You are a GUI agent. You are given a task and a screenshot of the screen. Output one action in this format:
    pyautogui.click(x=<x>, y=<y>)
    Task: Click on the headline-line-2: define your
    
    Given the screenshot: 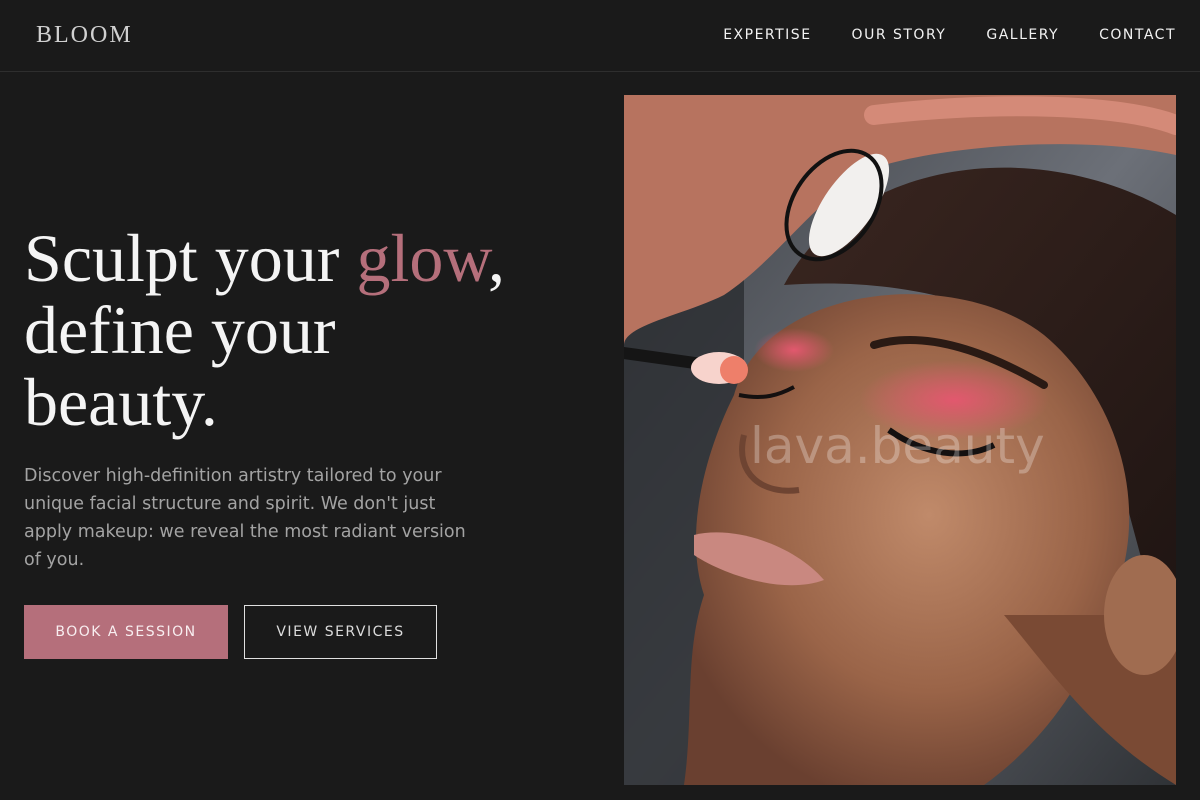 What is the action you would take?
    pyautogui.click(x=180, y=330)
    